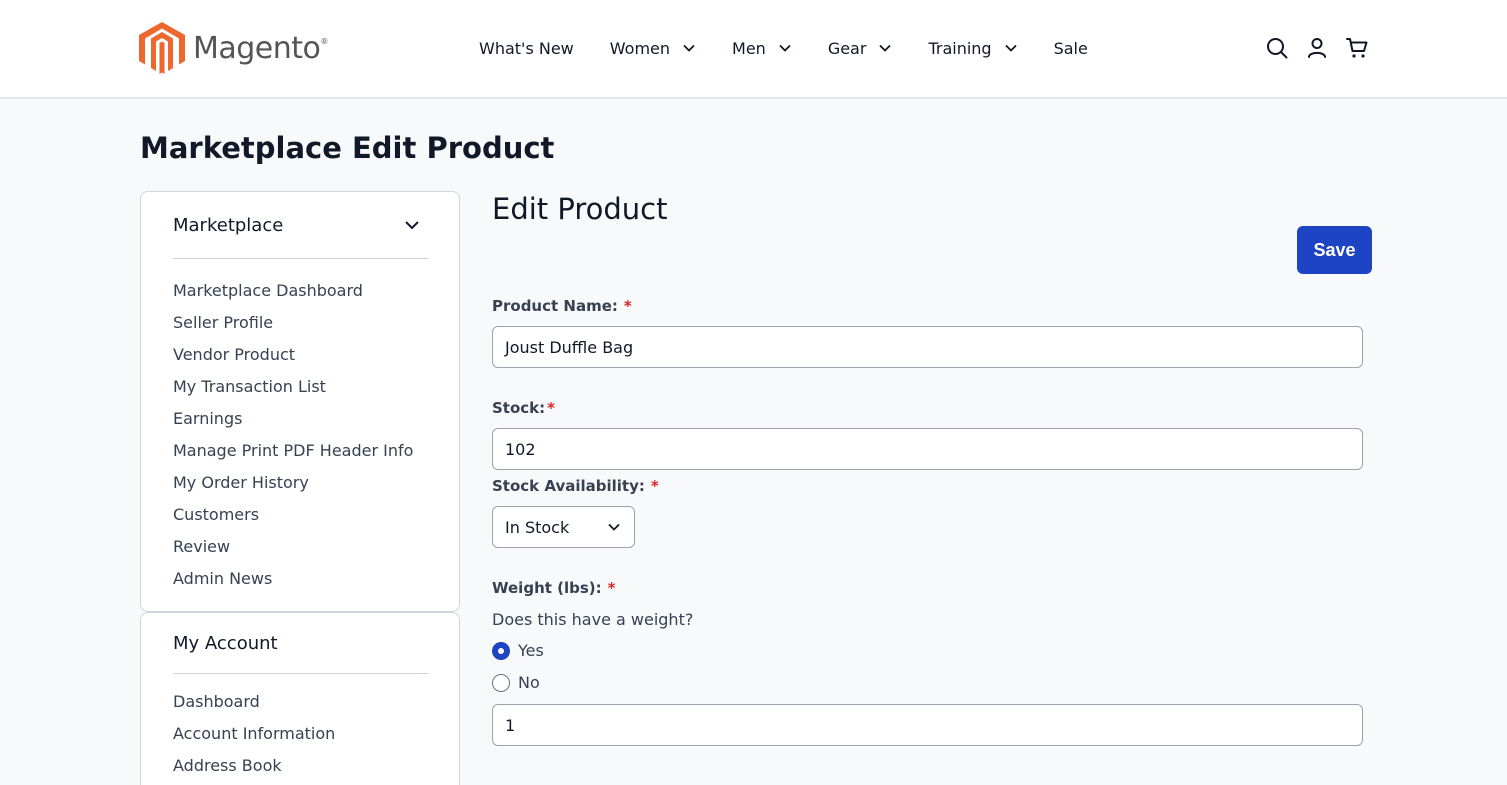 The height and width of the screenshot is (785, 1507). I want to click on nav-label: What's New, so click(526, 48).